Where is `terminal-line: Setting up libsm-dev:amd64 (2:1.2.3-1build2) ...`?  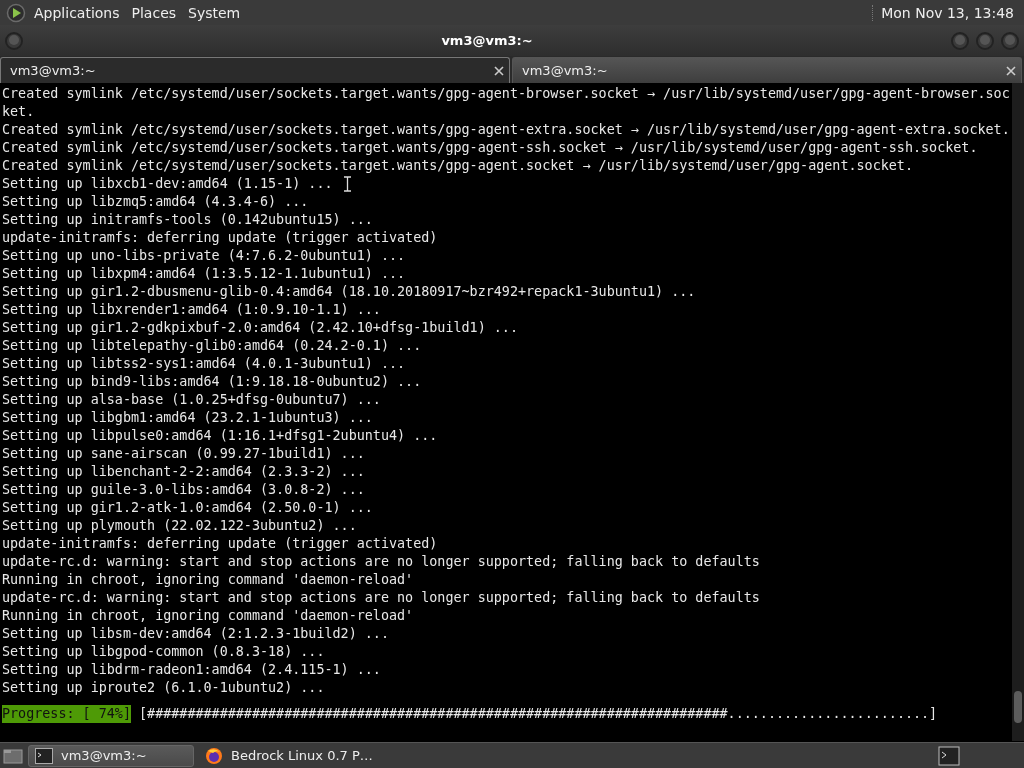 terminal-line: Setting up libsm-dev:amd64 (2:1.2.3-1build2) ... is located at coordinates (195, 634).